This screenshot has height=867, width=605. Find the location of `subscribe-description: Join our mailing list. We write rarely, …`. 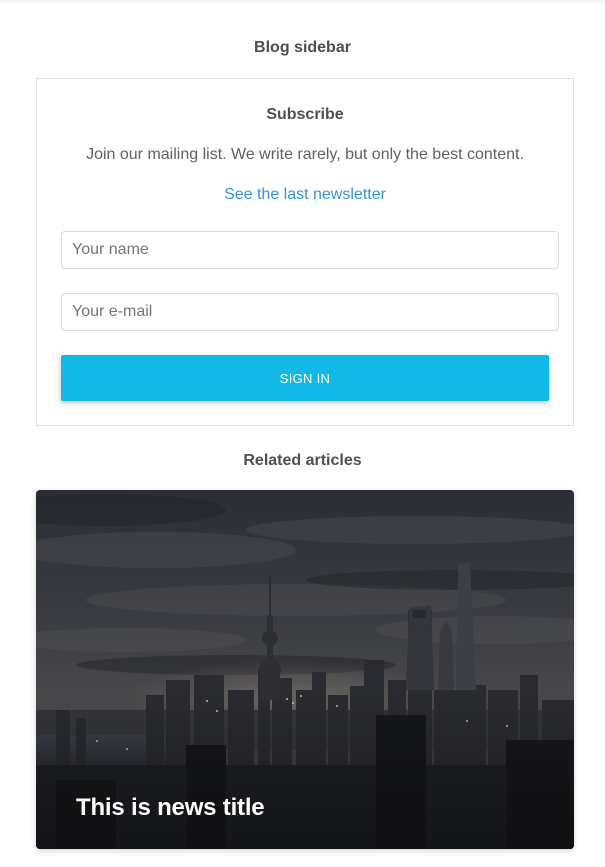

subscribe-description: Join our mailing list. We write rarely, … is located at coordinates (305, 154).